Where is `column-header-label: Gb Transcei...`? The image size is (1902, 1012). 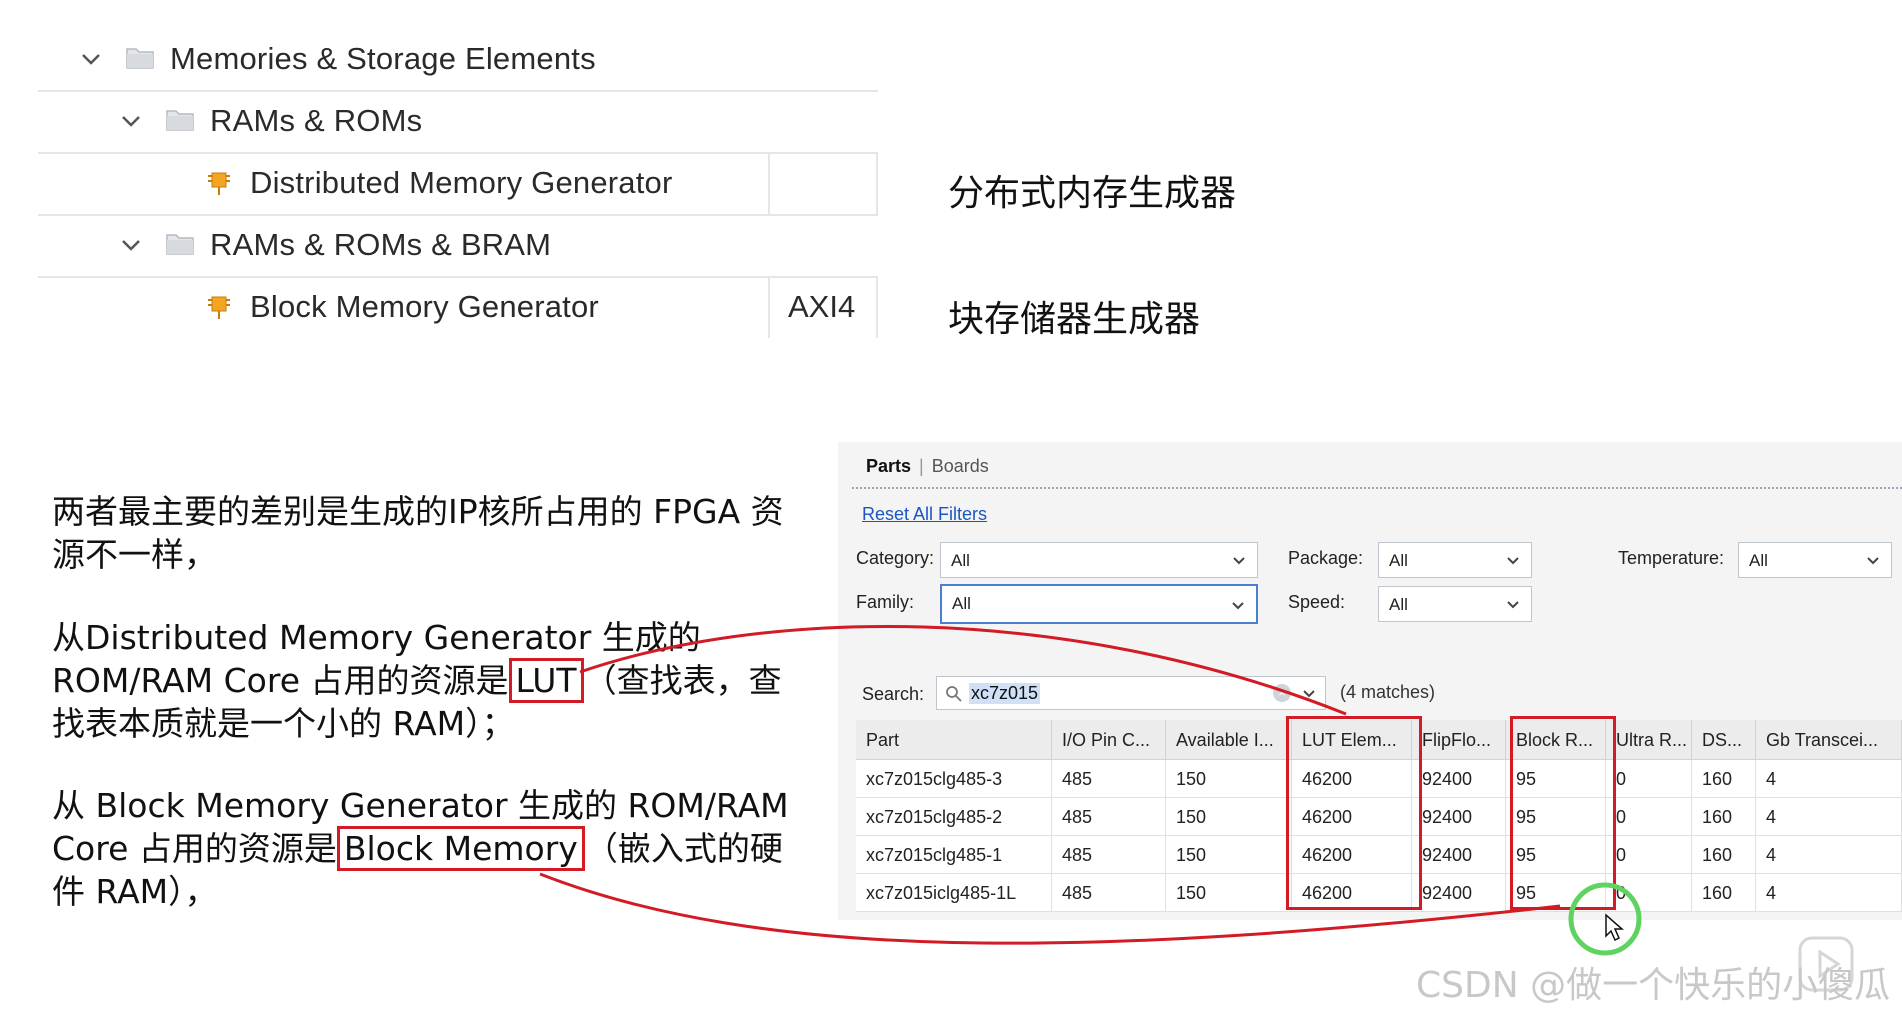
column-header-label: Gb Transcei... is located at coordinates (1822, 740).